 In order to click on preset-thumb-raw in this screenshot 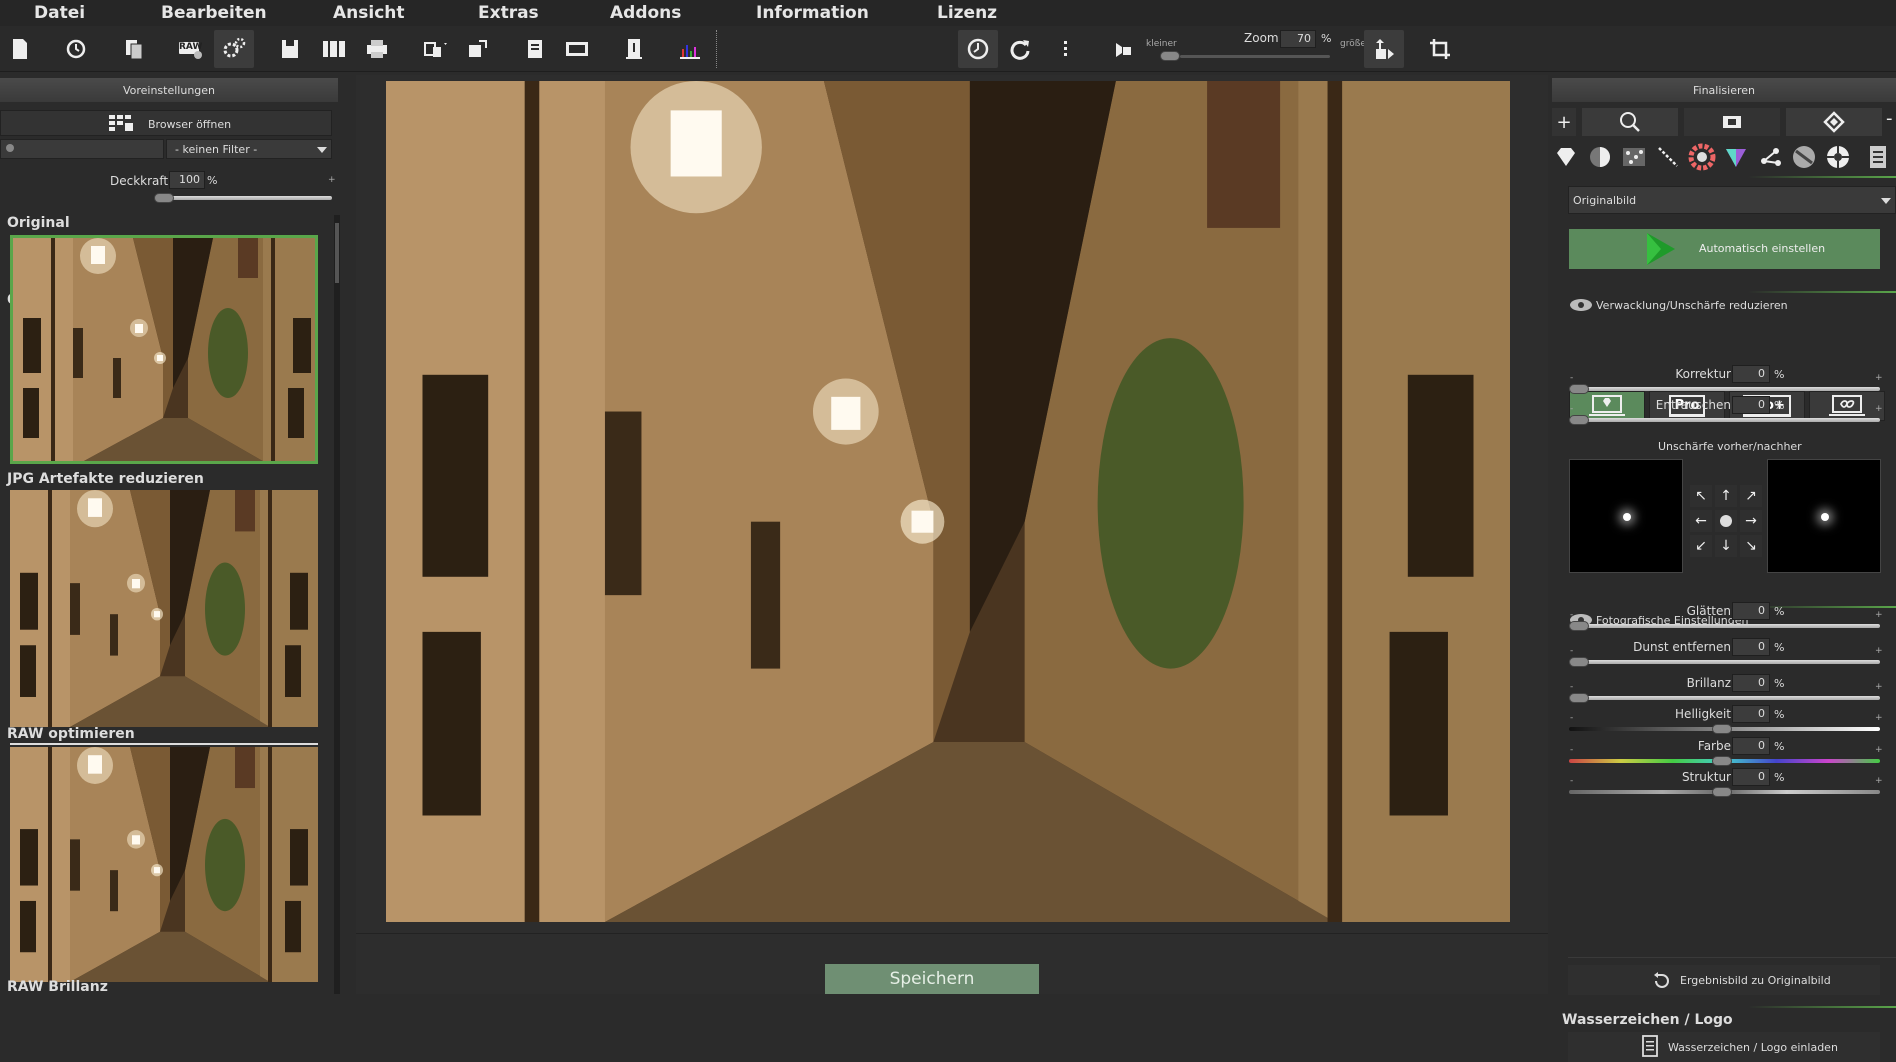, I will do `click(164, 864)`.